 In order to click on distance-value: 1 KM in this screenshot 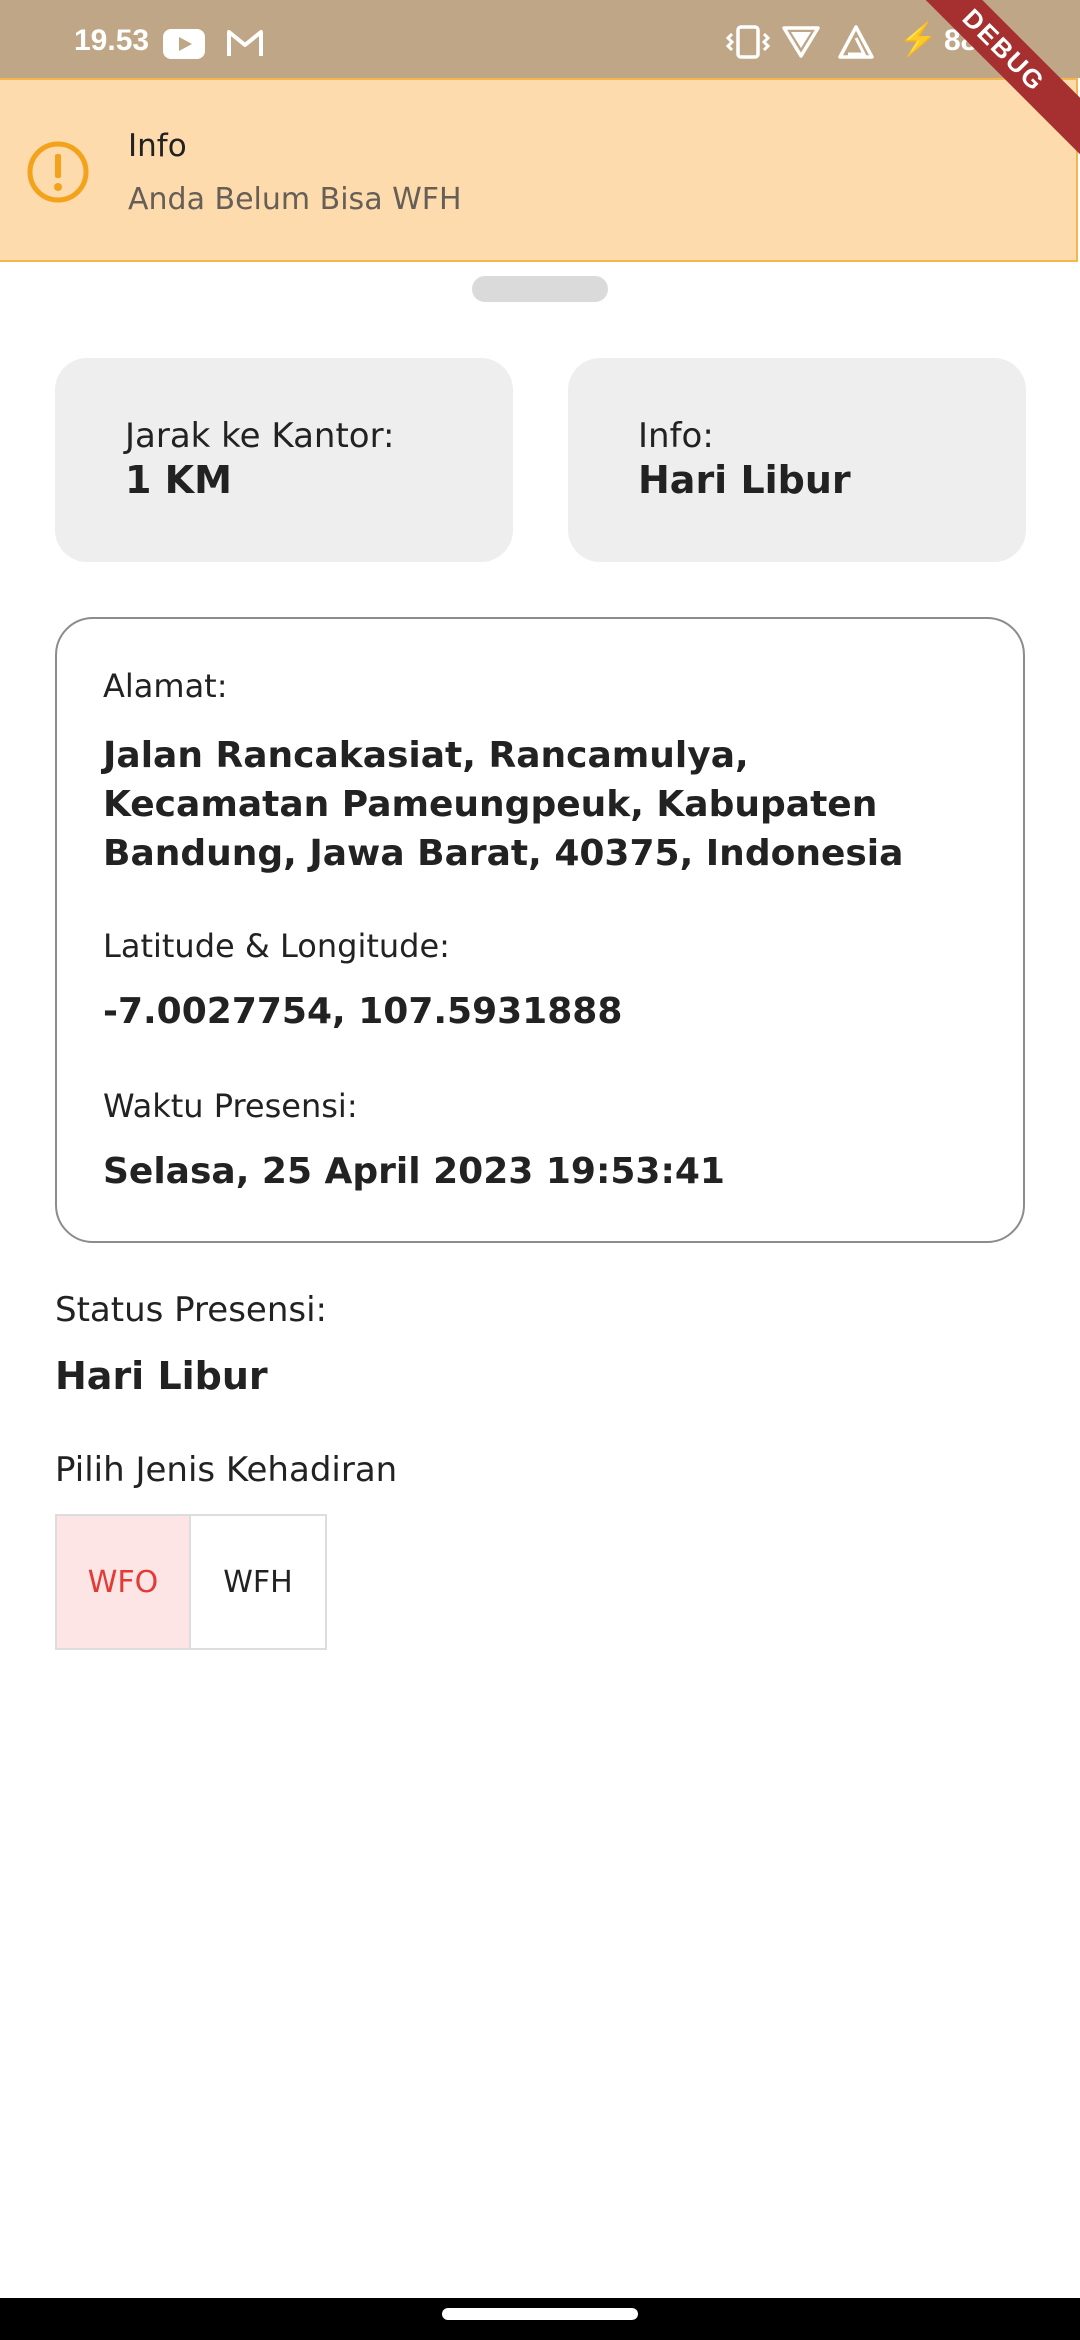, I will do `click(178, 480)`.